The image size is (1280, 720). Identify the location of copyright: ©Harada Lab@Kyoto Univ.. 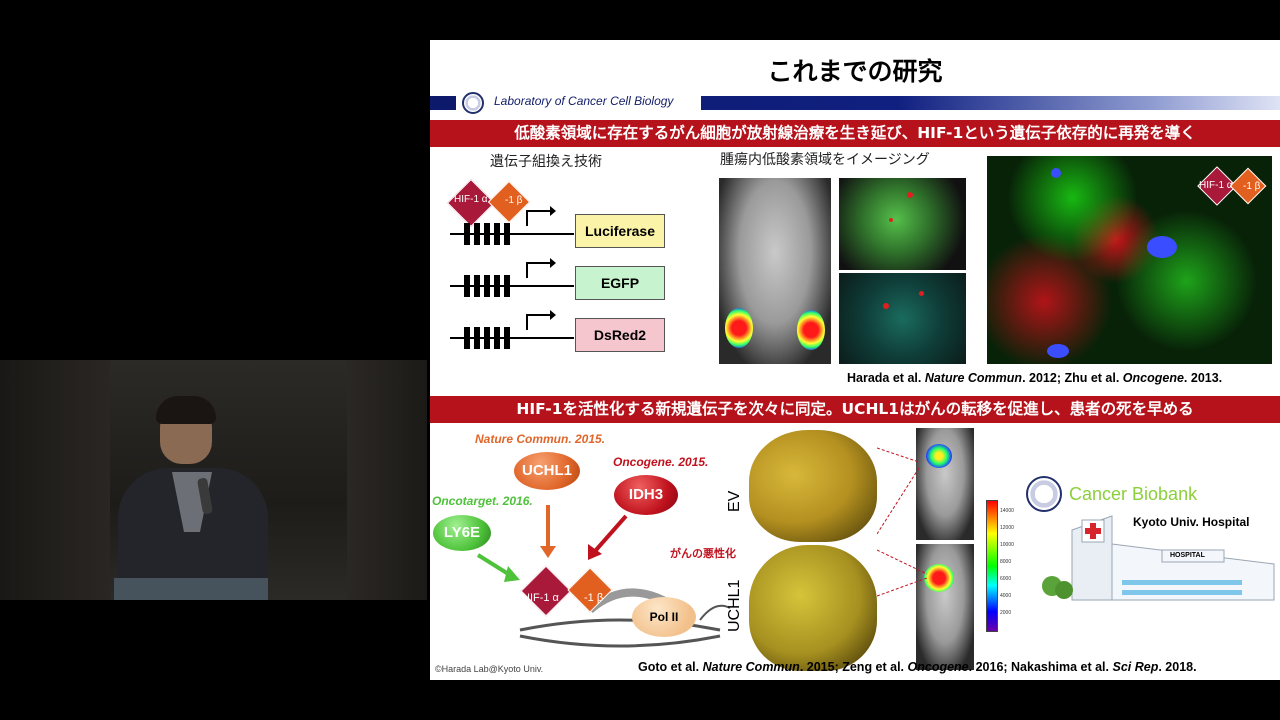
(489, 669).